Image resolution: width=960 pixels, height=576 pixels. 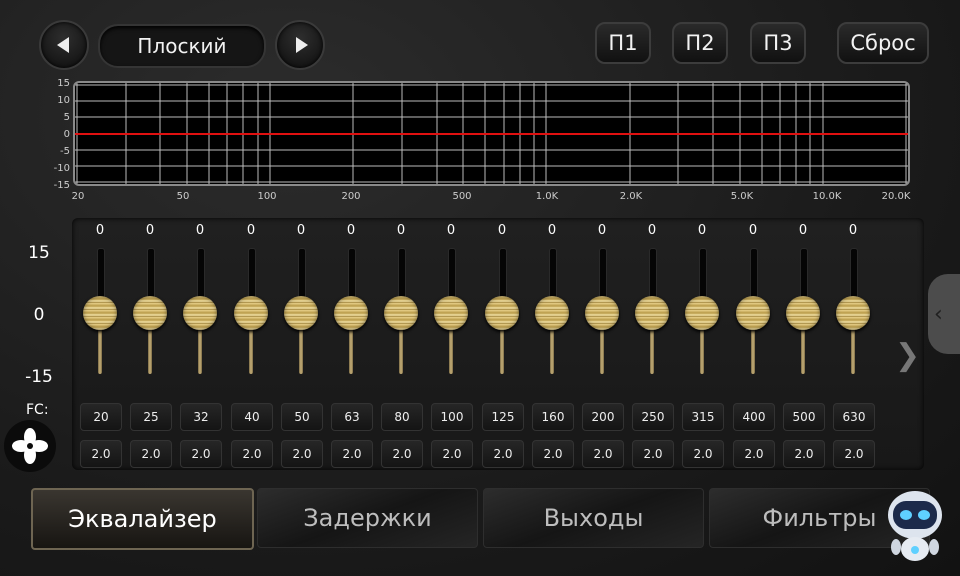 What do you see at coordinates (65, 151) in the screenshot?
I see `graph-y-tick: -5` at bounding box center [65, 151].